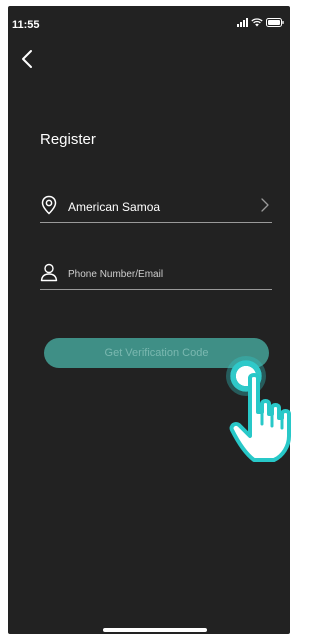 The width and height of the screenshot is (320, 636). What do you see at coordinates (68, 139) in the screenshot?
I see `page-title: Register` at bounding box center [68, 139].